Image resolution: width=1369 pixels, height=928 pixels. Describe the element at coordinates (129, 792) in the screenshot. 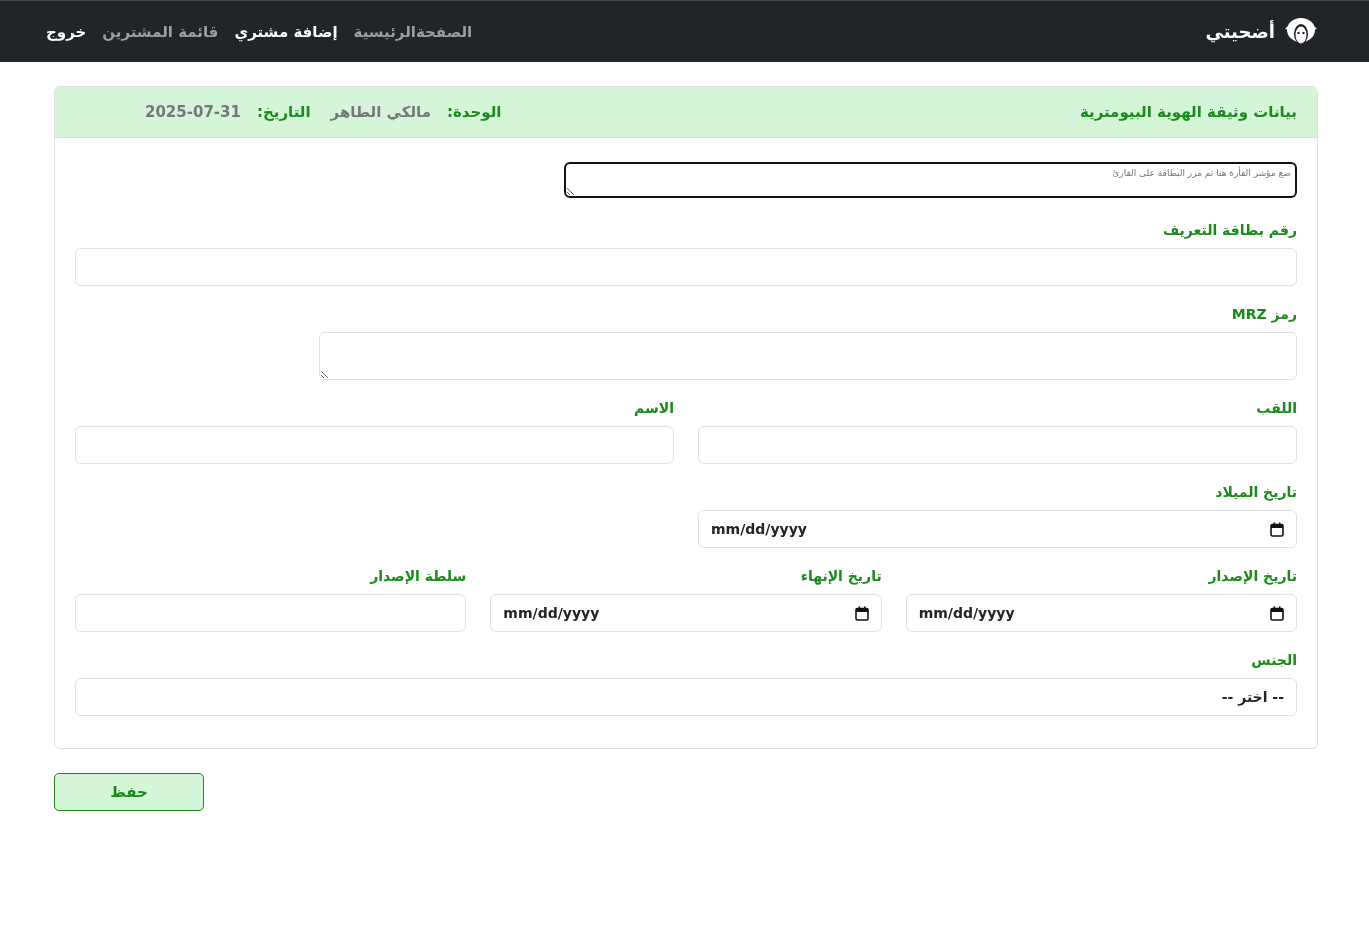

I see `save-button: حفظ` at that location.